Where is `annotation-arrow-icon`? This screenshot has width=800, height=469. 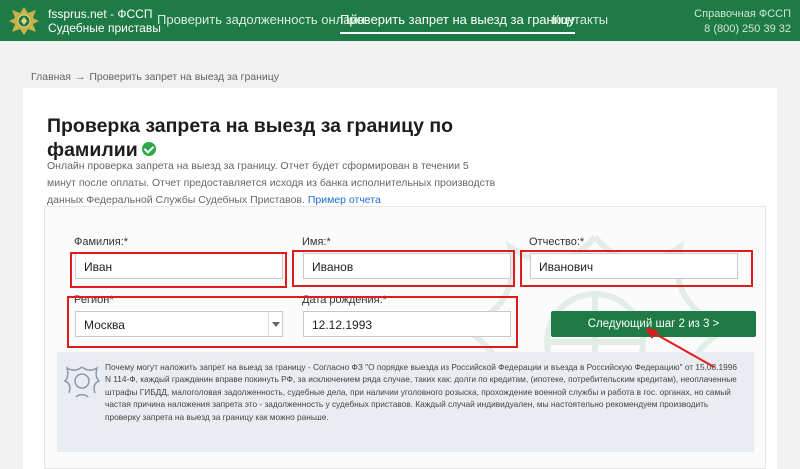
annotation-arrow-icon is located at coordinates (680, 348).